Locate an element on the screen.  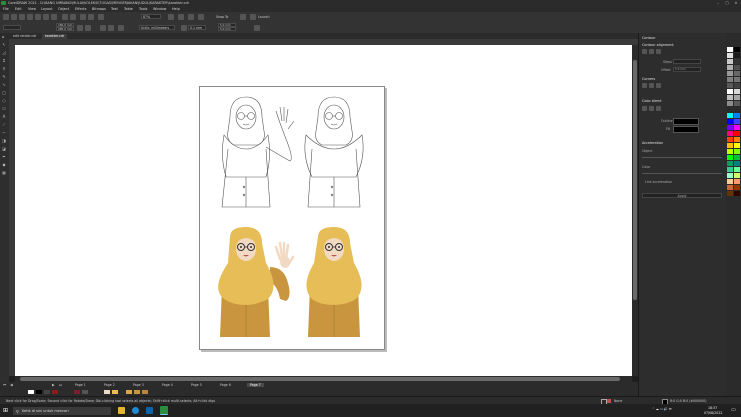
store-icon is located at coordinates (149, 410).